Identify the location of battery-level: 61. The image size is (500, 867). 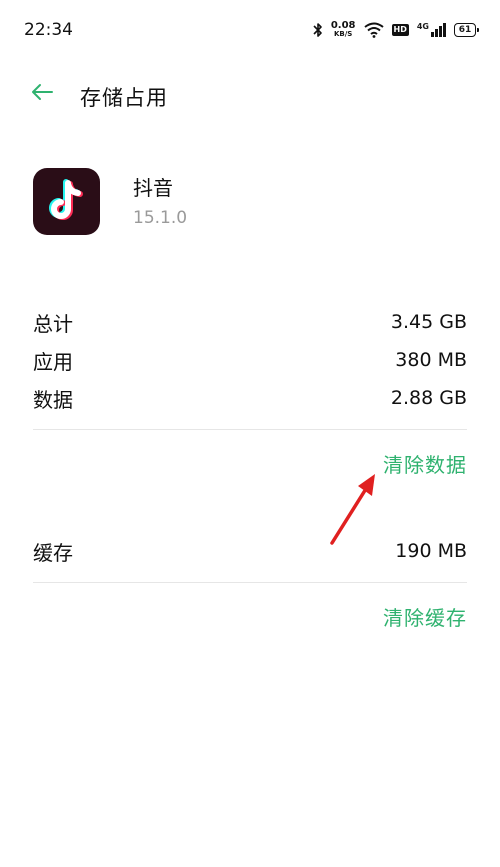
(465, 30).